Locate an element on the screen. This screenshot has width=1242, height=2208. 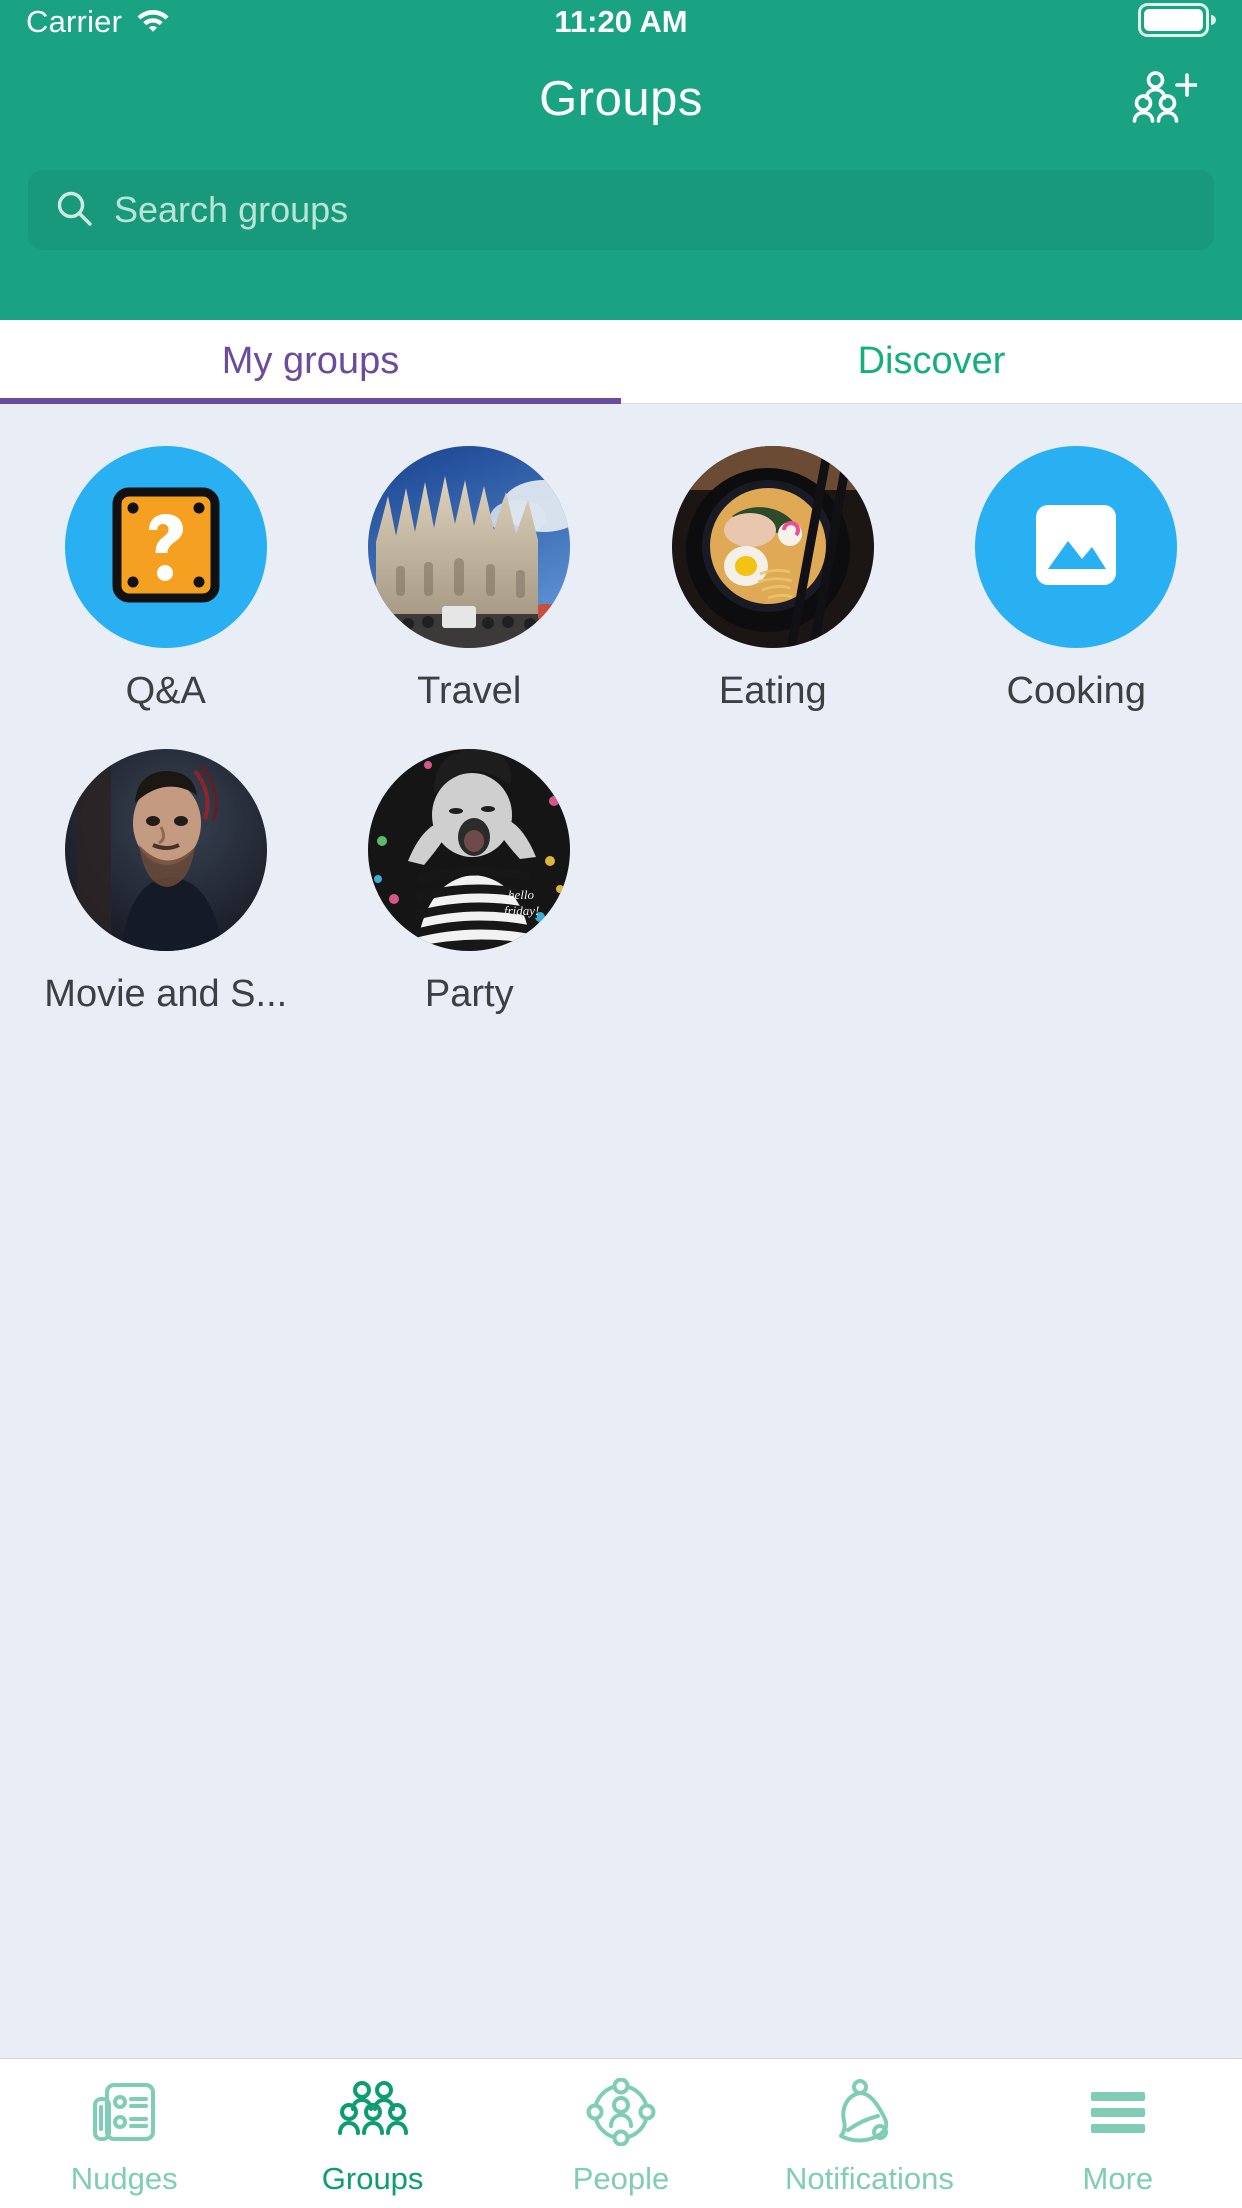
svg-text: friday! is located at coordinates (521, 910).